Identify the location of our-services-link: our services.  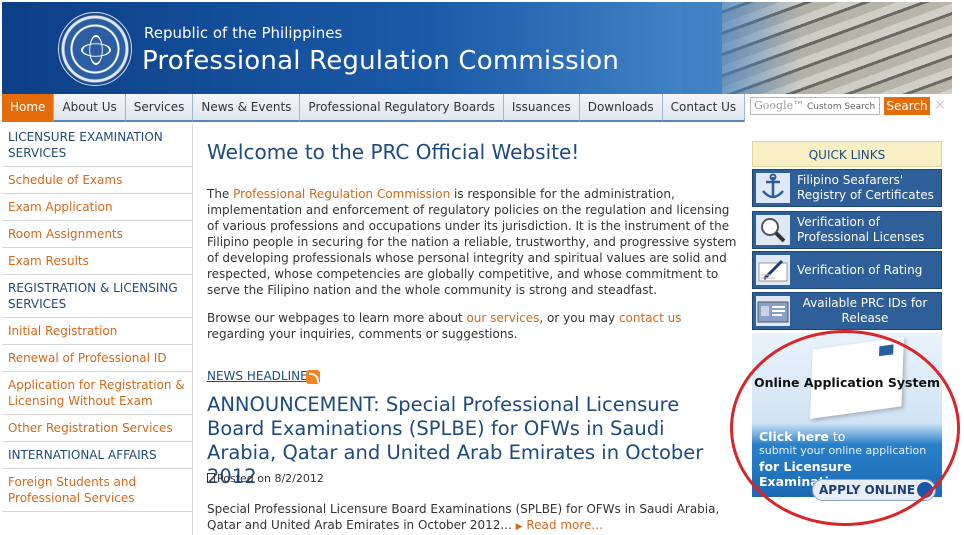
(502, 318).